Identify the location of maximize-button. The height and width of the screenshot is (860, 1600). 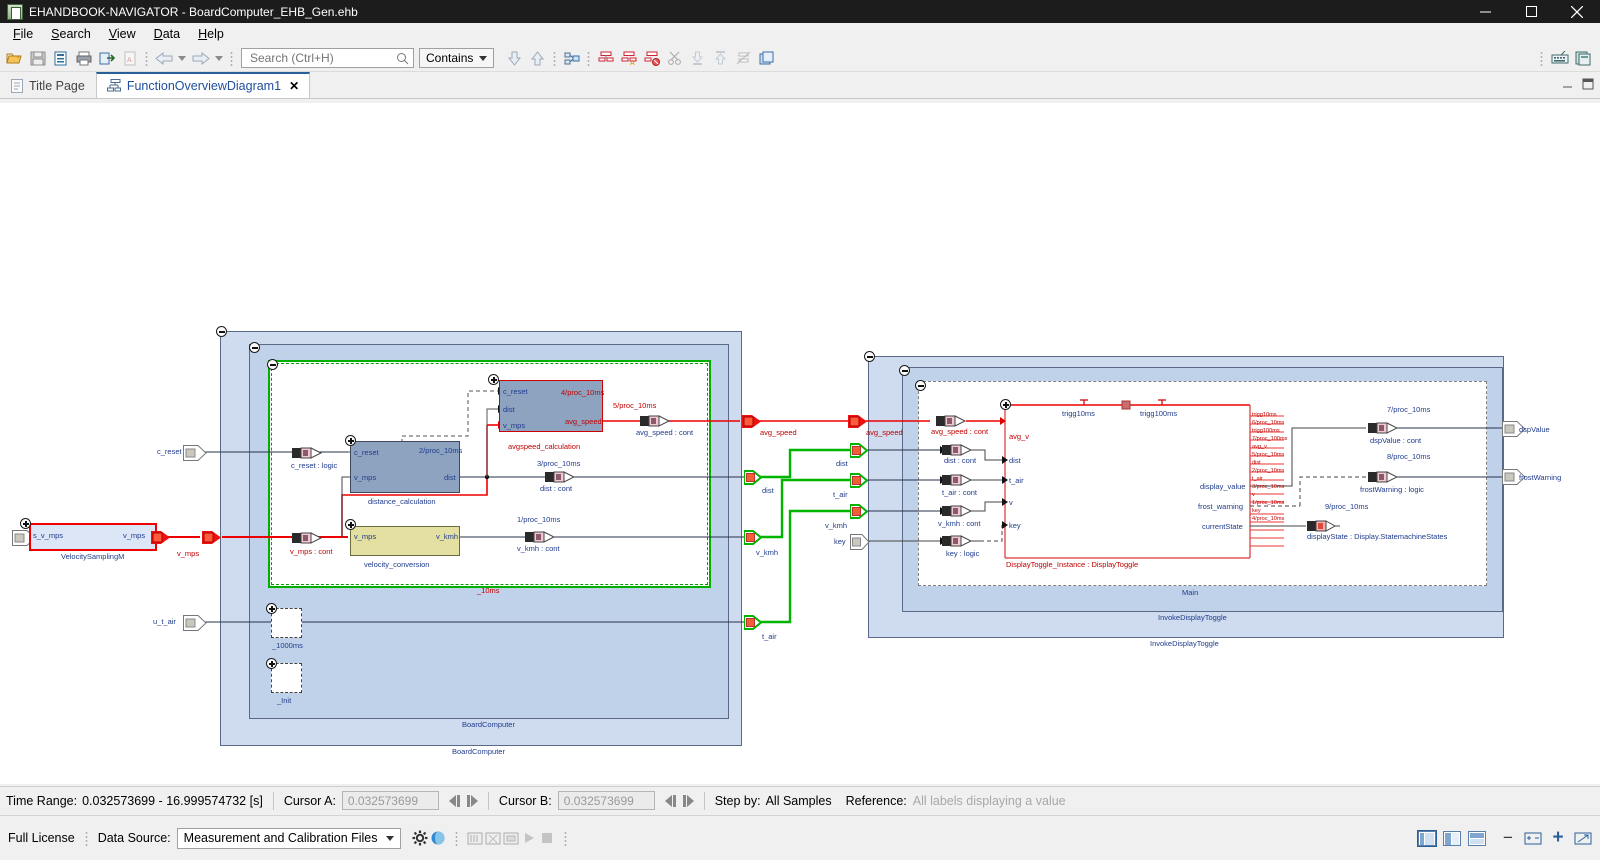
(1531, 11).